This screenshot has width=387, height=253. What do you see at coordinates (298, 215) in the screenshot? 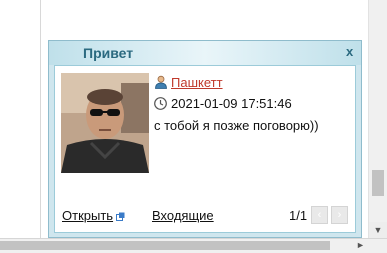
I see `page-counter: 1/1` at bounding box center [298, 215].